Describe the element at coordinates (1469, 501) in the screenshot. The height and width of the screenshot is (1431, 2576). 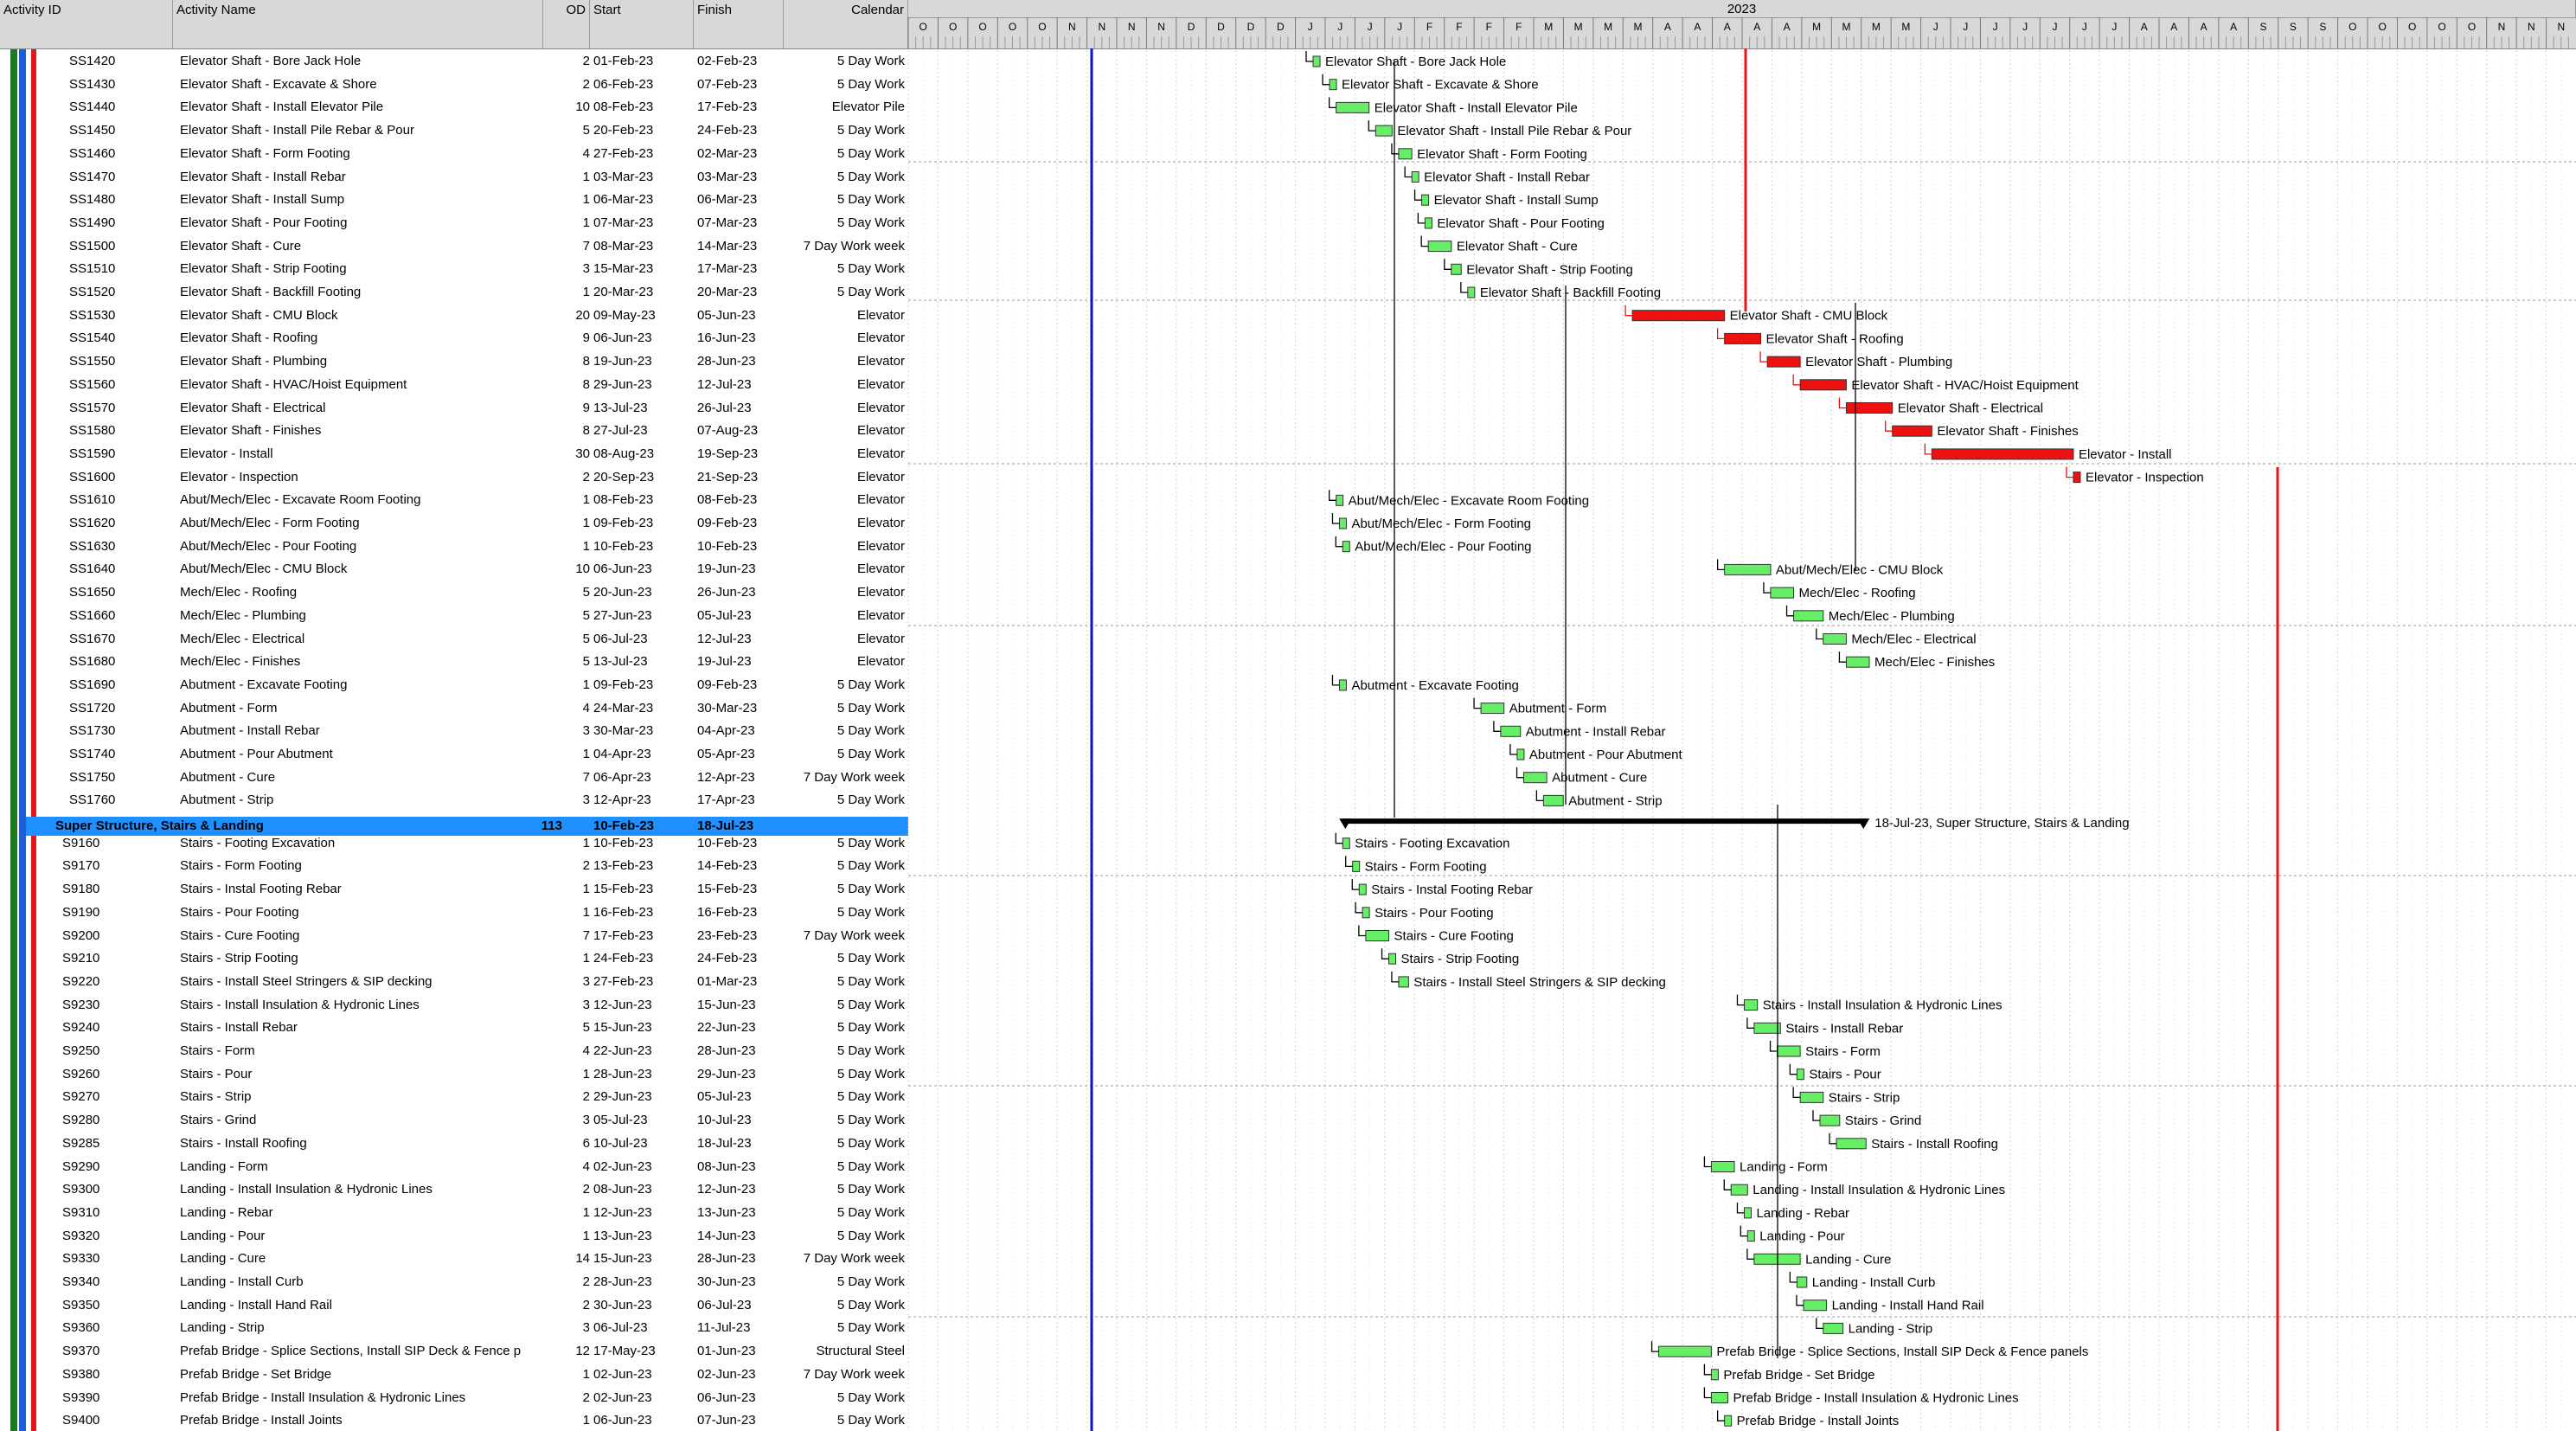
I see `bar-label: Abut/Mech/Elec - Excavate Room Footing` at that location.